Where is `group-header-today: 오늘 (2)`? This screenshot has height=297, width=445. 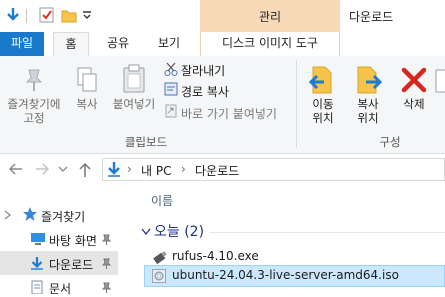
group-header-today: 오늘 (2) is located at coordinates (179, 231).